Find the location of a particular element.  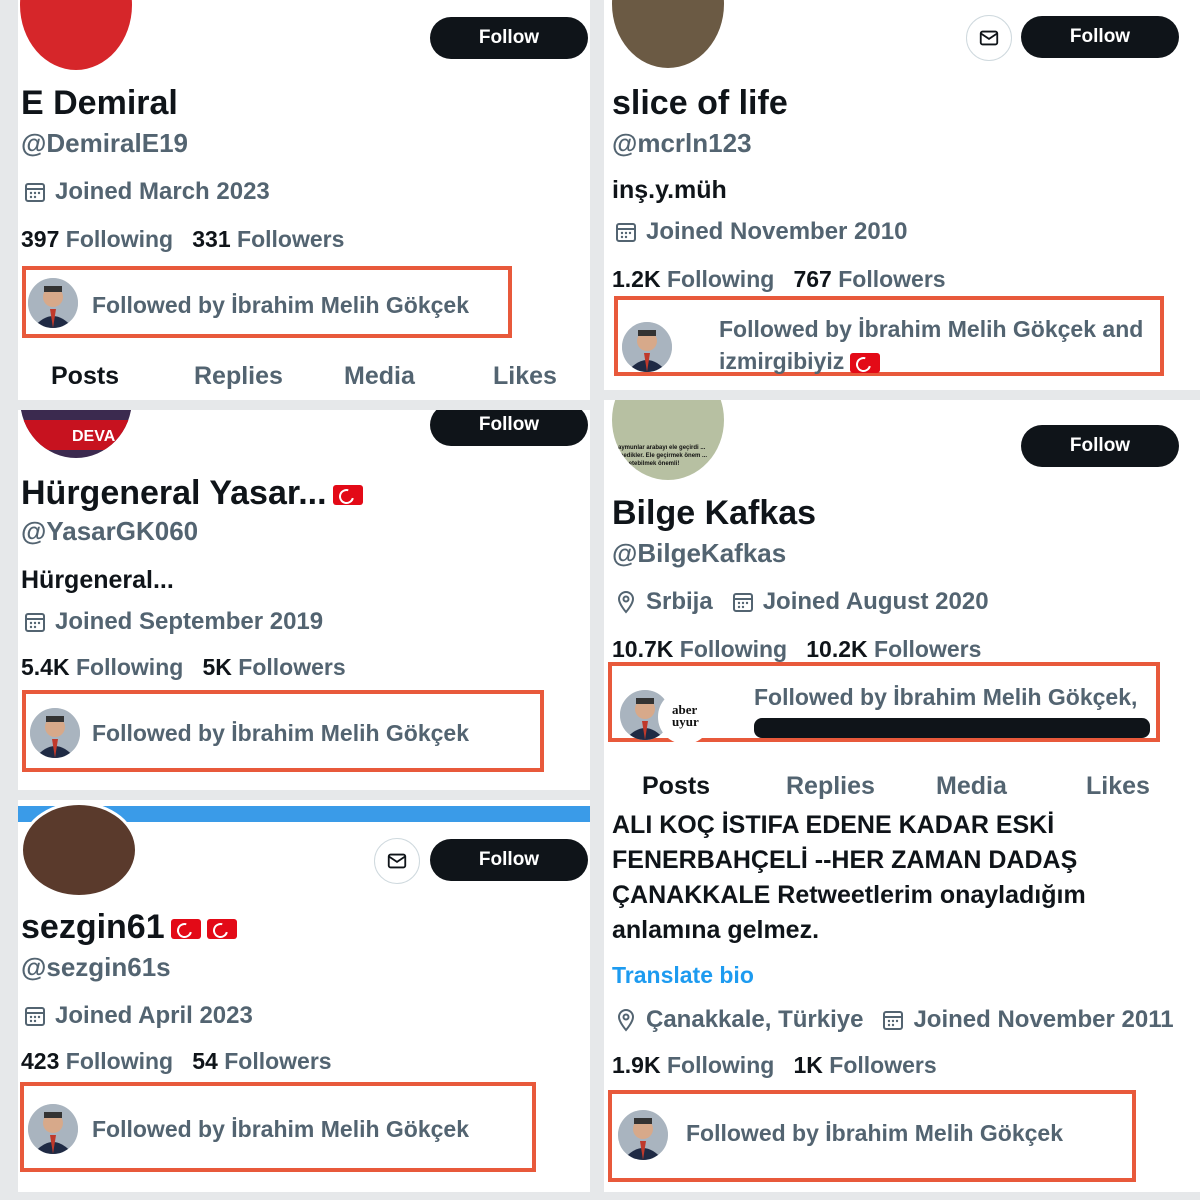

follower-avatar-2: aber uyur is located at coordinates (685, 717).